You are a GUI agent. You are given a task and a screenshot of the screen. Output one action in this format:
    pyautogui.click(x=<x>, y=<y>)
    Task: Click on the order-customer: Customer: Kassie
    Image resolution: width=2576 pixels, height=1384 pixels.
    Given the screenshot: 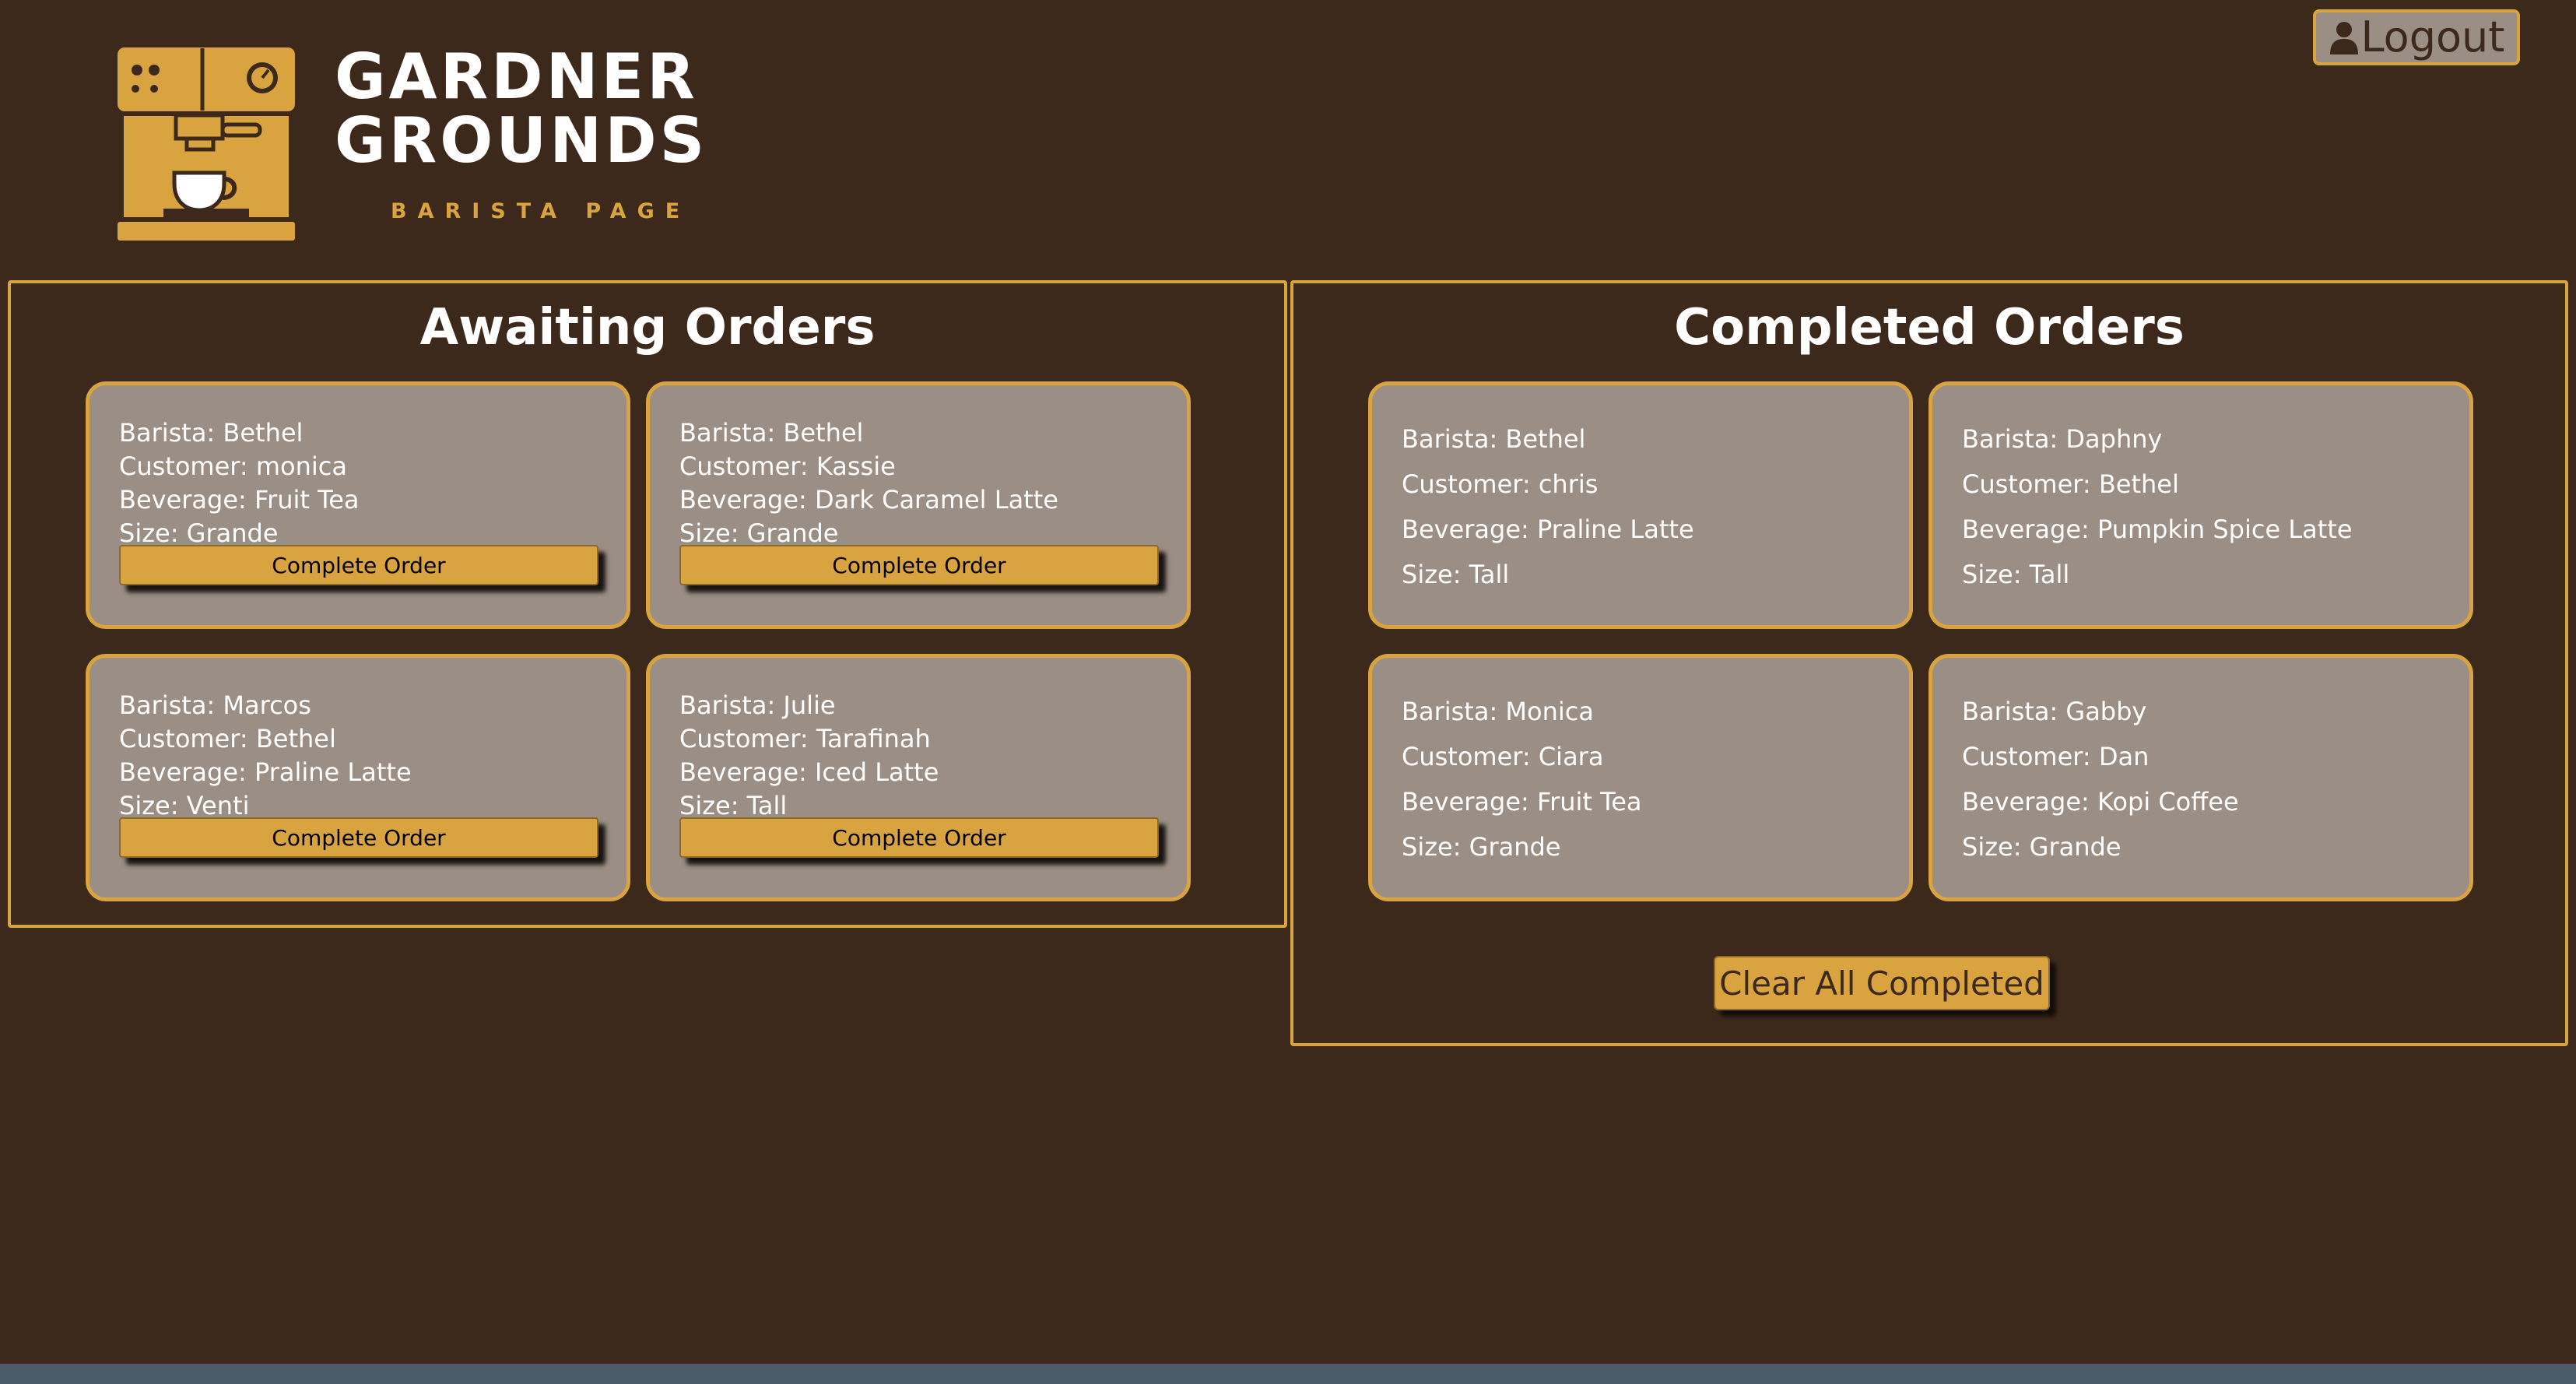 What is the action you would take?
    pyautogui.click(x=788, y=466)
    